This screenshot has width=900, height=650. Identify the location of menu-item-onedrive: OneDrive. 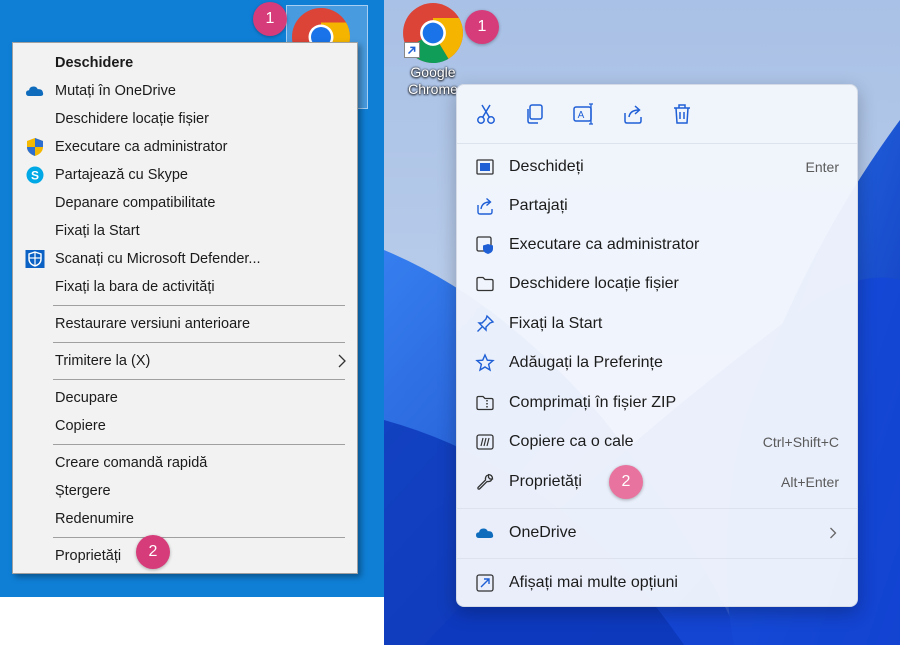
(657, 533).